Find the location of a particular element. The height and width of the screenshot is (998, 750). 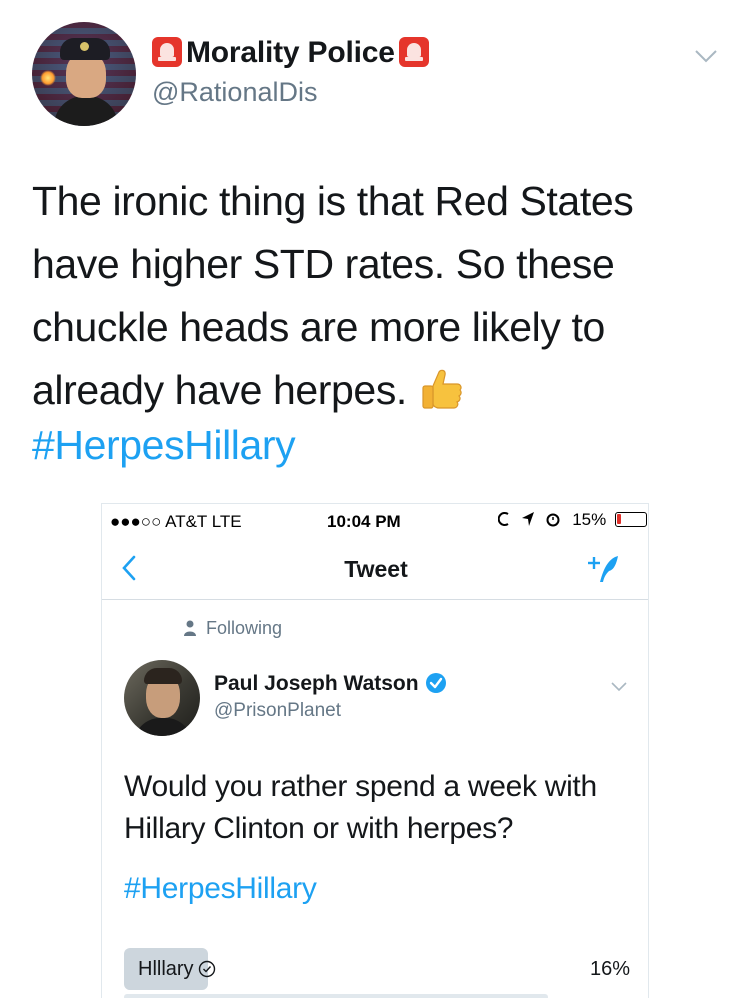

page-title: Tweet is located at coordinates (376, 569).